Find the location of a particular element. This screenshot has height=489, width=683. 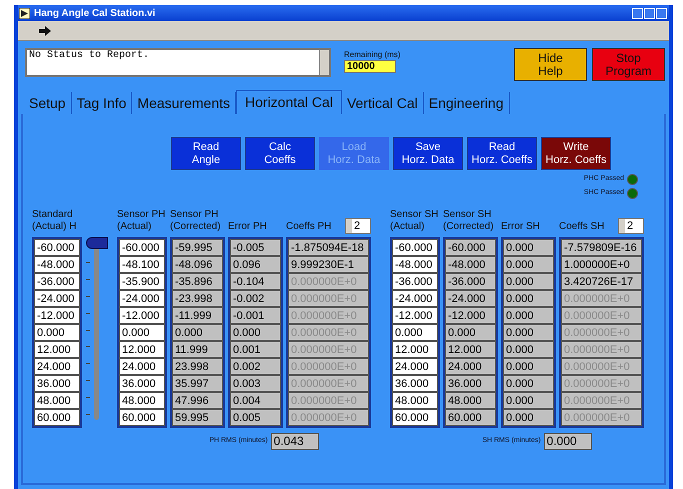

minimize-button is located at coordinates (637, 13).